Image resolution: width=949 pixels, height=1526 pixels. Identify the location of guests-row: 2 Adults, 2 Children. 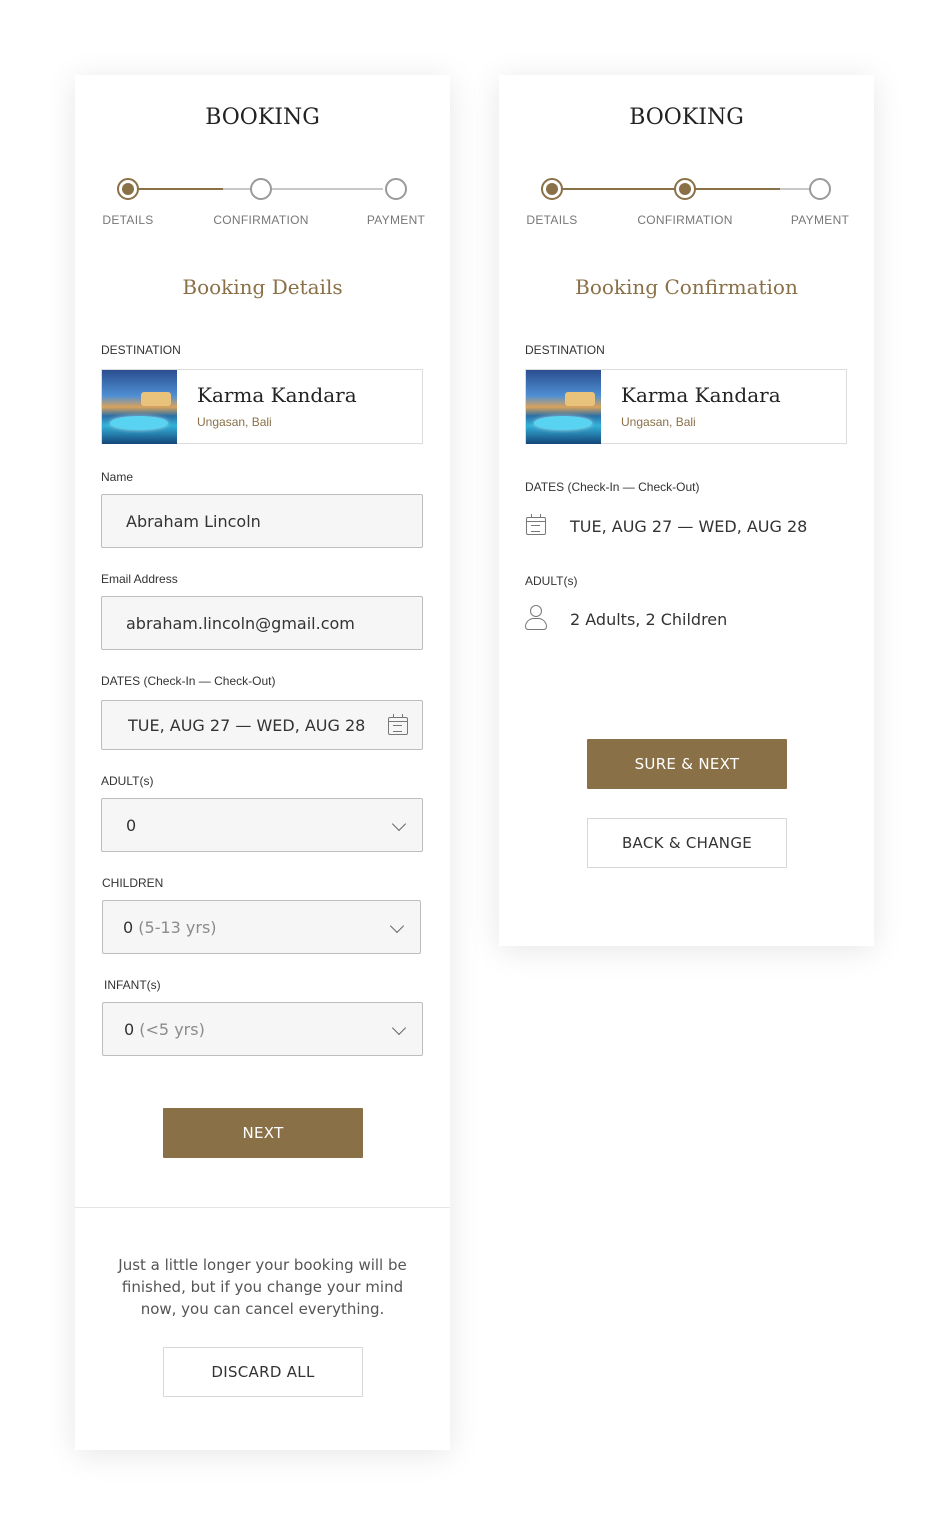
(685, 619).